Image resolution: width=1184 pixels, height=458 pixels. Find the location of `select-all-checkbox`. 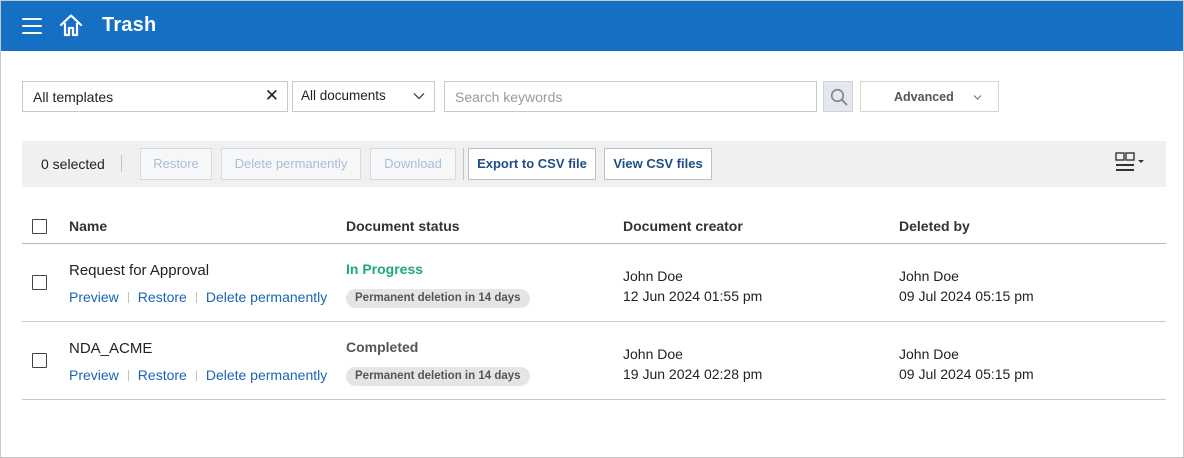

select-all-checkbox is located at coordinates (39, 226).